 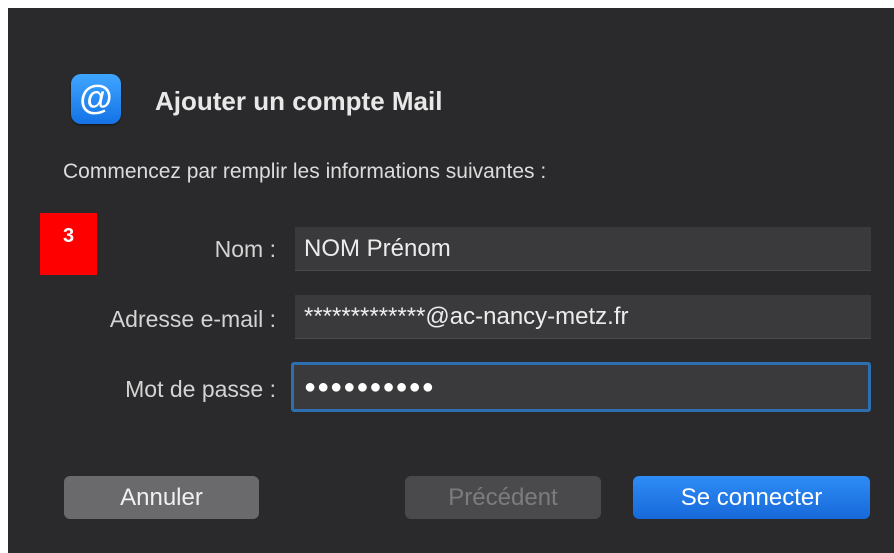 I want to click on email-label: Adresse e-mail :, so click(x=192, y=319).